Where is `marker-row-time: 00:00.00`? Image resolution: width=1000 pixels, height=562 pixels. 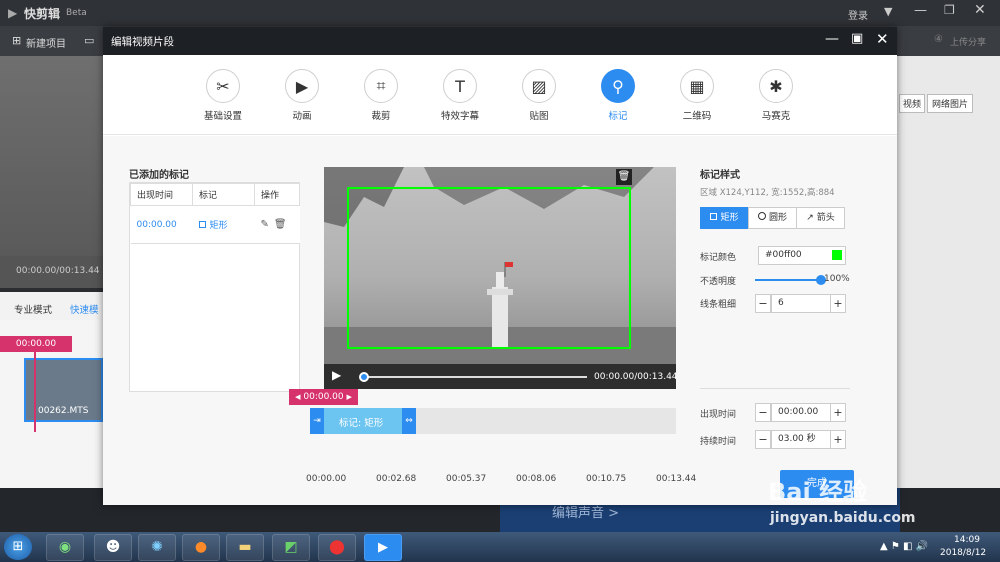
marker-row-time: 00:00.00 is located at coordinates (161, 224).